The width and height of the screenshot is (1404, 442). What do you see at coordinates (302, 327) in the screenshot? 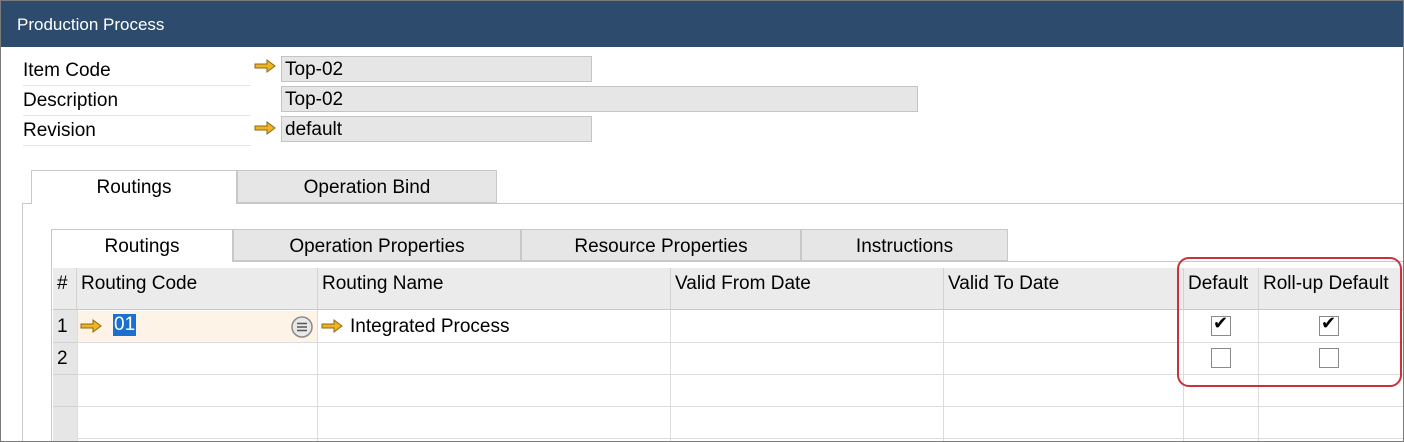
I see `choose-list-icon` at bounding box center [302, 327].